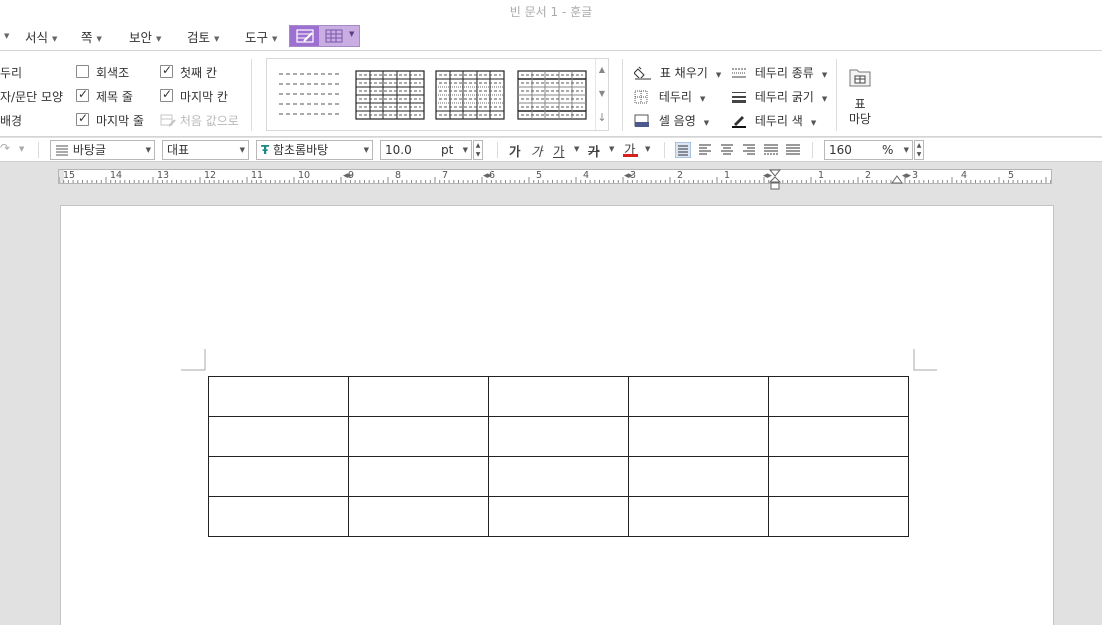 Image resolution: width=1102 pixels, height=625 pixels. I want to click on border-type-button: 테두리 종류 ▼, so click(779, 72).